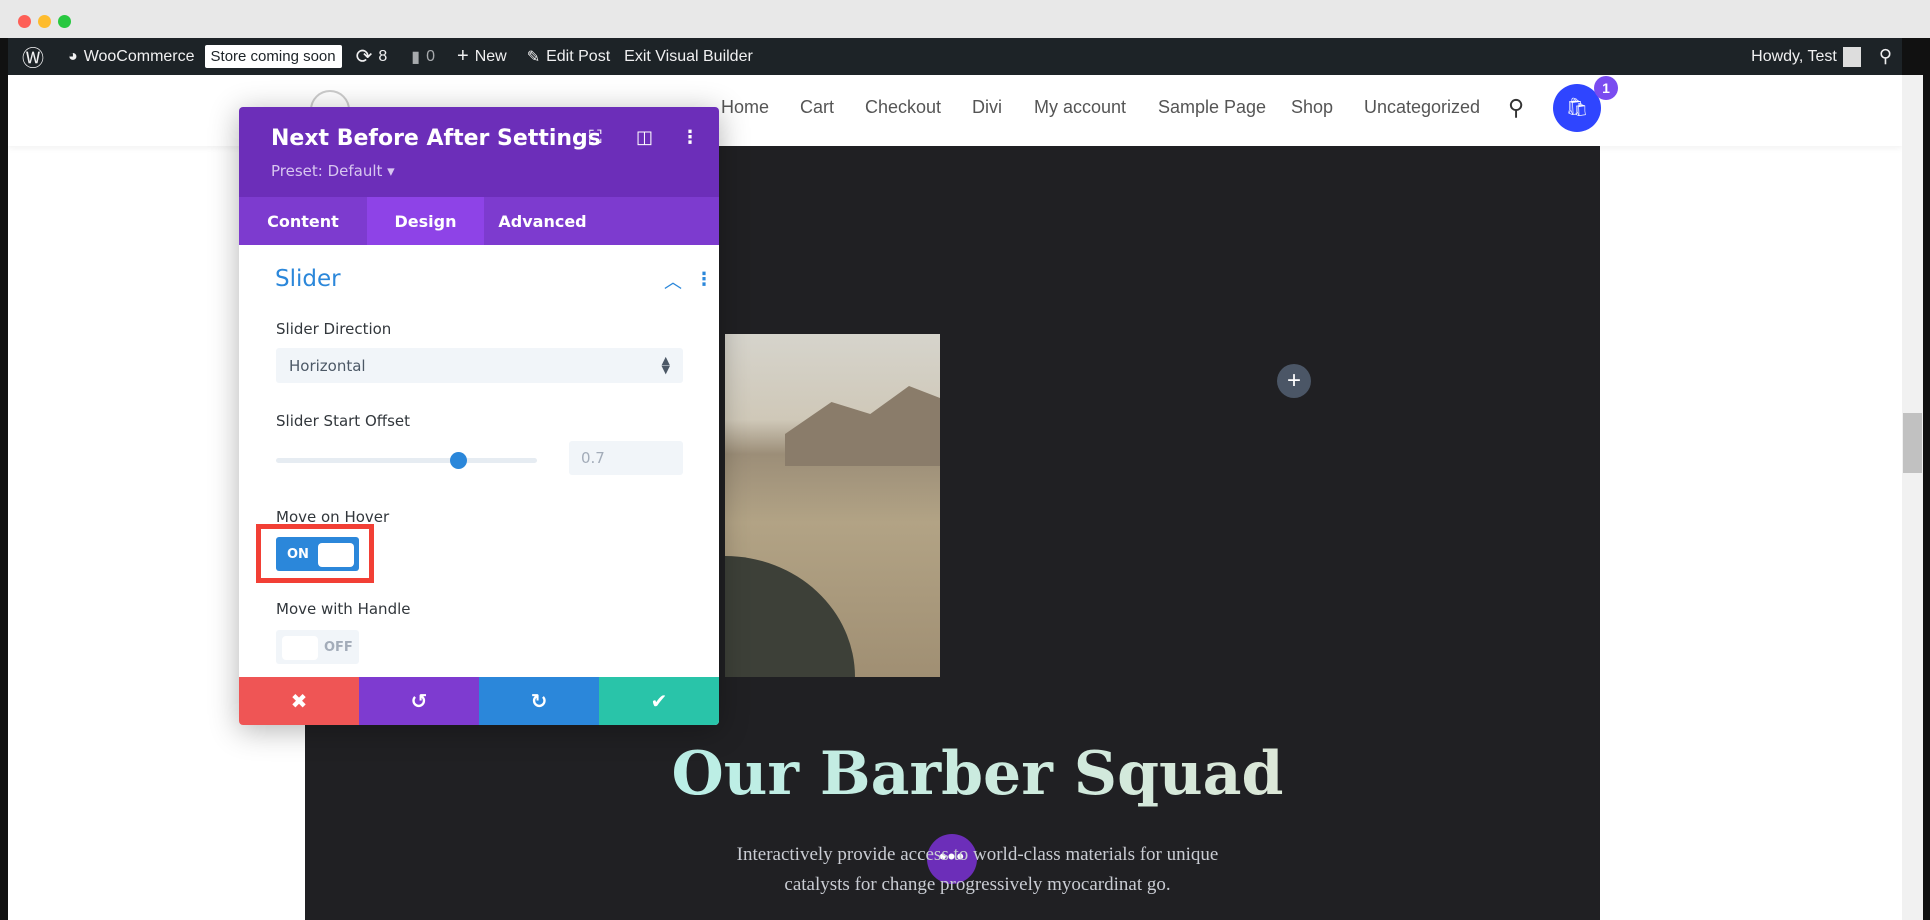 The width and height of the screenshot is (1930, 920). What do you see at coordinates (1294, 381) in the screenshot?
I see `add-module-button: +` at bounding box center [1294, 381].